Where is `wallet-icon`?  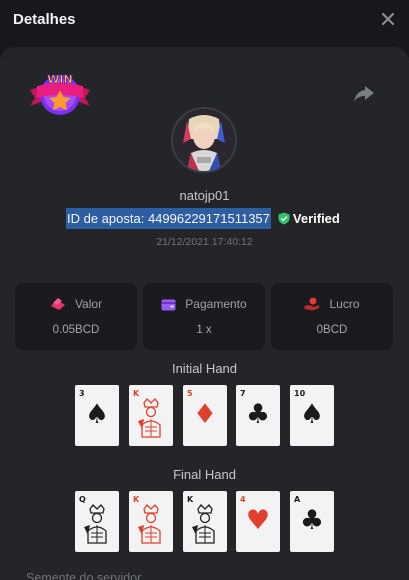
wallet-icon is located at coordinates (168, 304).